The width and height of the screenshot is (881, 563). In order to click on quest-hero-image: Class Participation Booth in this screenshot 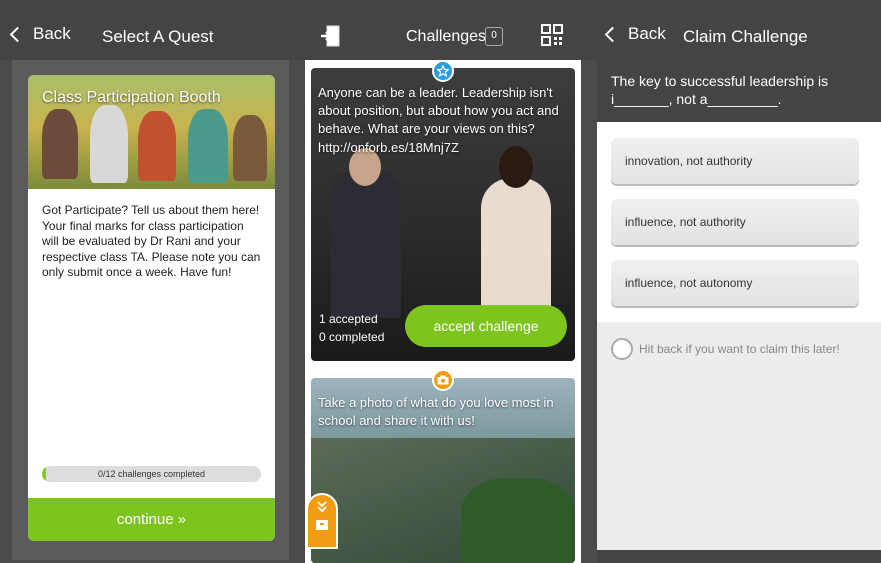, I will do `click(151, 132)`.